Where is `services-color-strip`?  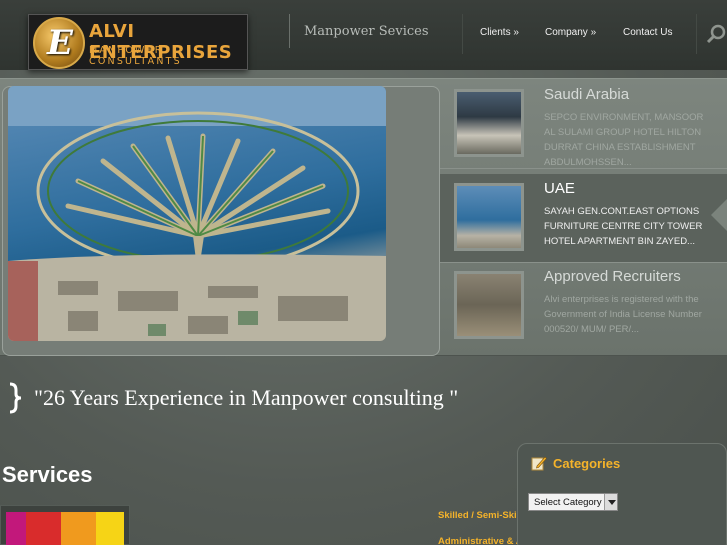
services-color-strip is located at coordinates (65, 525).